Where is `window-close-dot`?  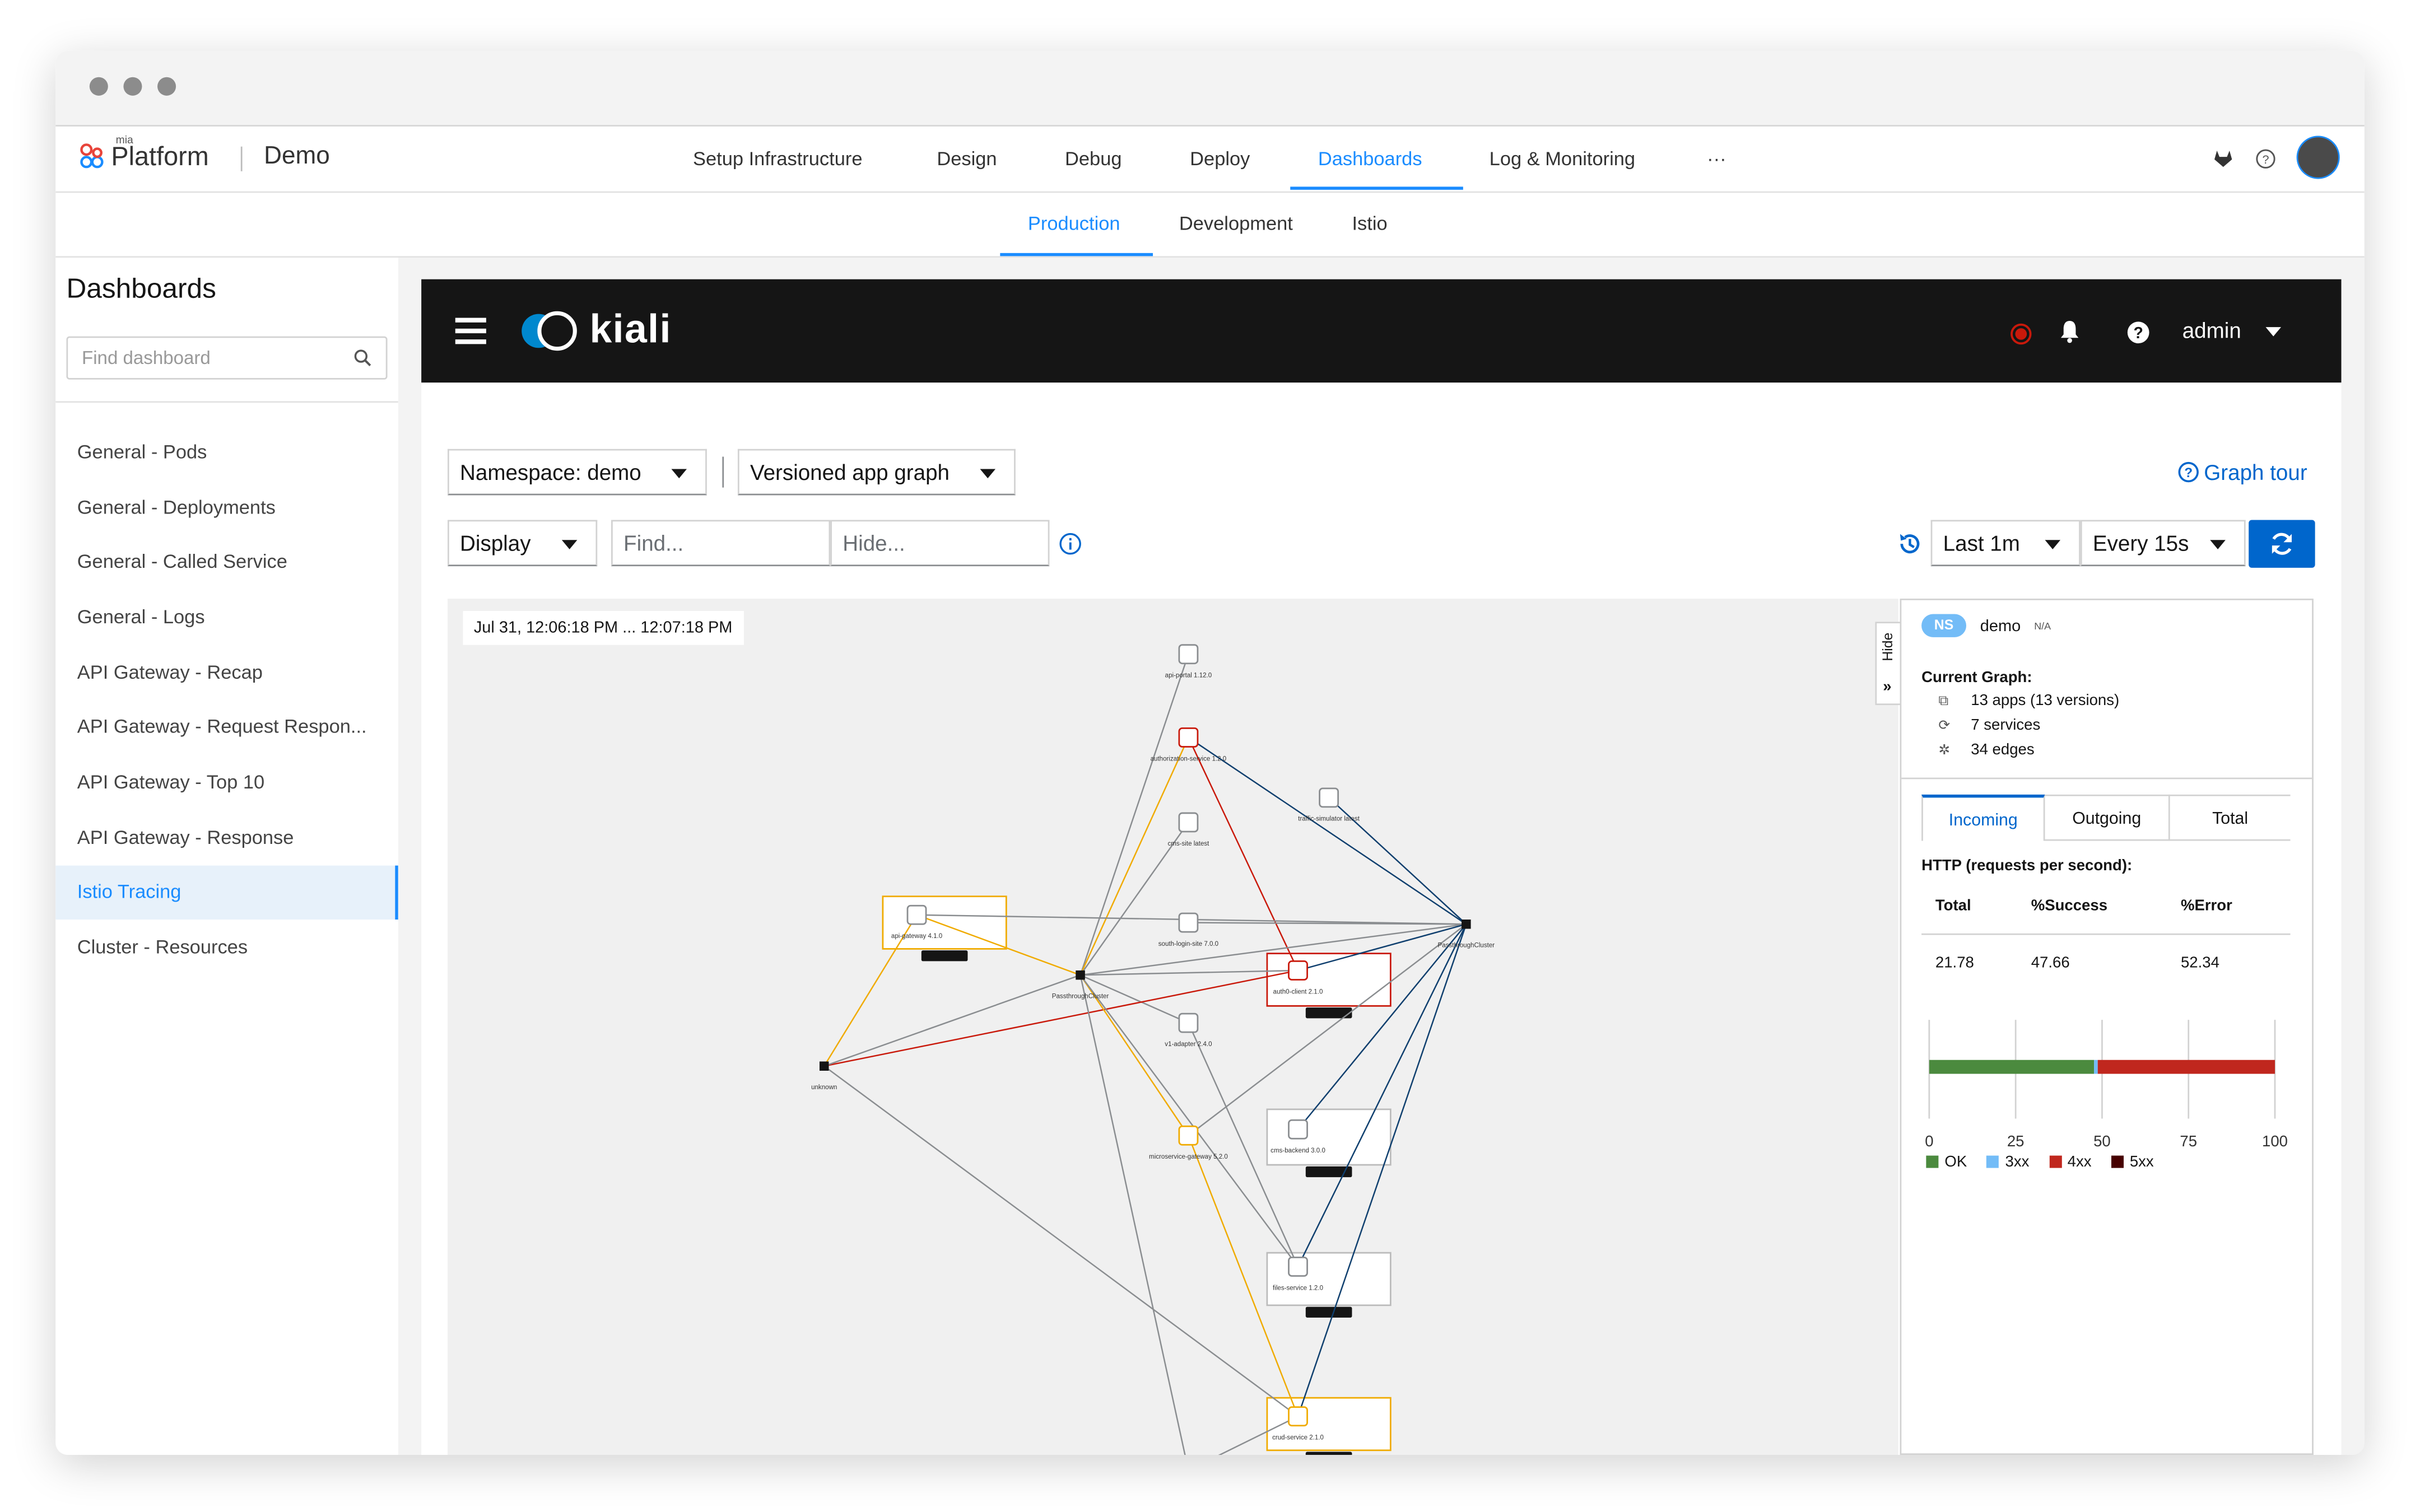 window-close-dot is located at coordinates (98, 87).